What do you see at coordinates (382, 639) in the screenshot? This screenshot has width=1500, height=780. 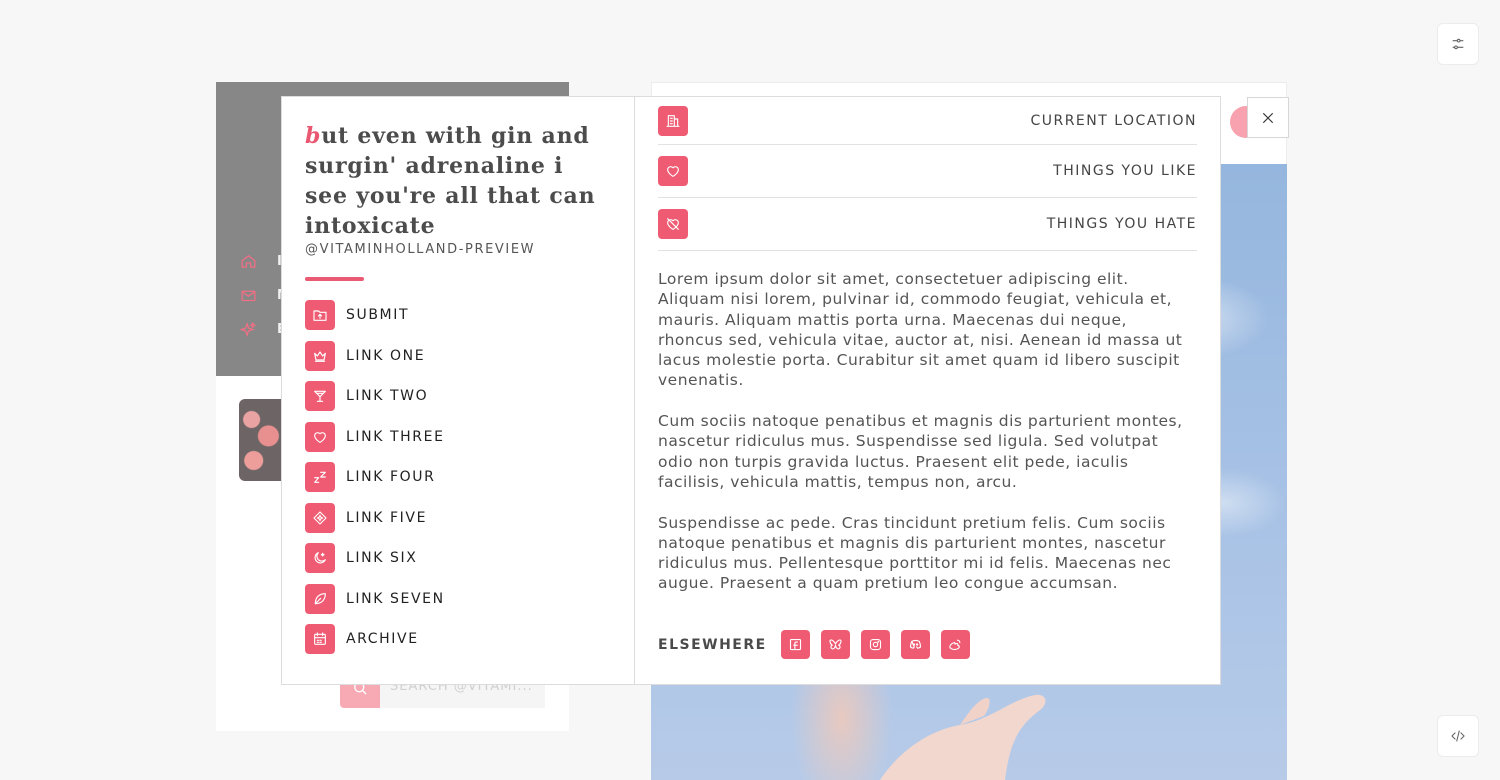 I see `menu-label: ARCHIVE` at bounding box center [382, 639].